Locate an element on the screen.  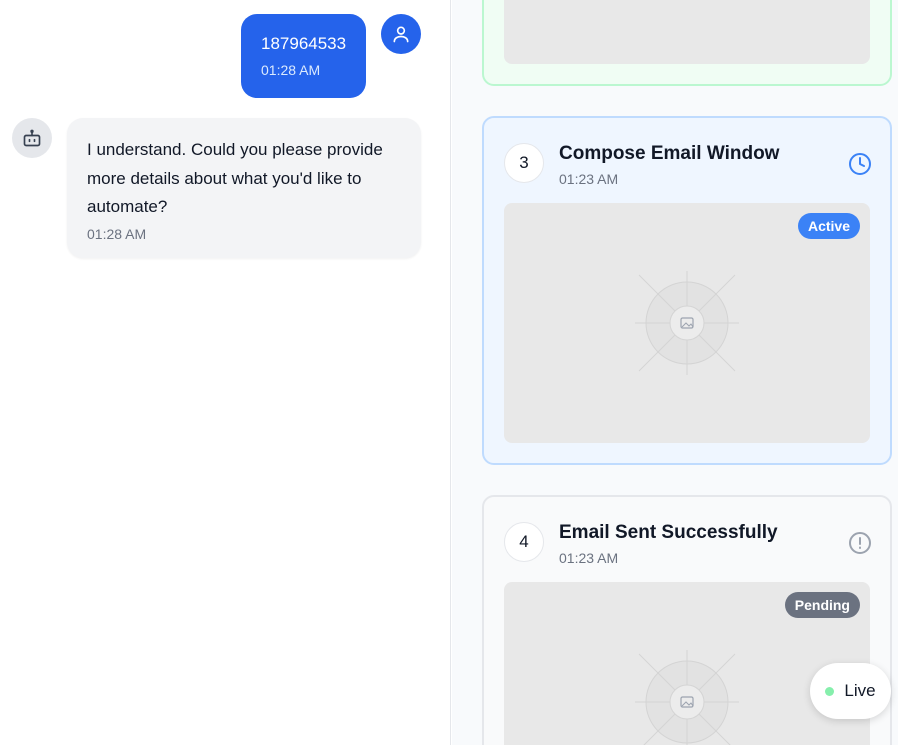
user-icon is located at coordinates (401, 34).